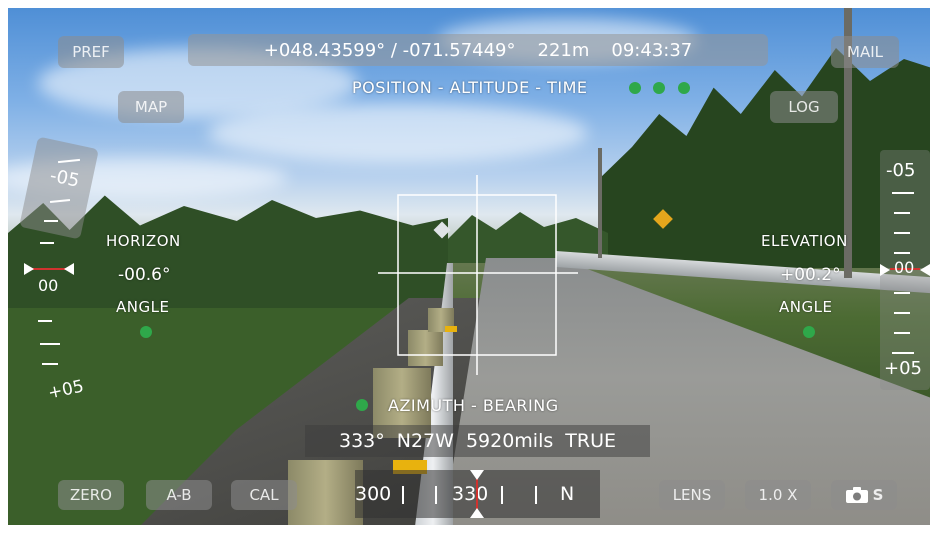 The width and height of the screenshot is (938, 533). What do you see at coordinates (362, 405) in the screenshot?
I see `azimuth-indicator-dot` at bounding box center [362, 405].